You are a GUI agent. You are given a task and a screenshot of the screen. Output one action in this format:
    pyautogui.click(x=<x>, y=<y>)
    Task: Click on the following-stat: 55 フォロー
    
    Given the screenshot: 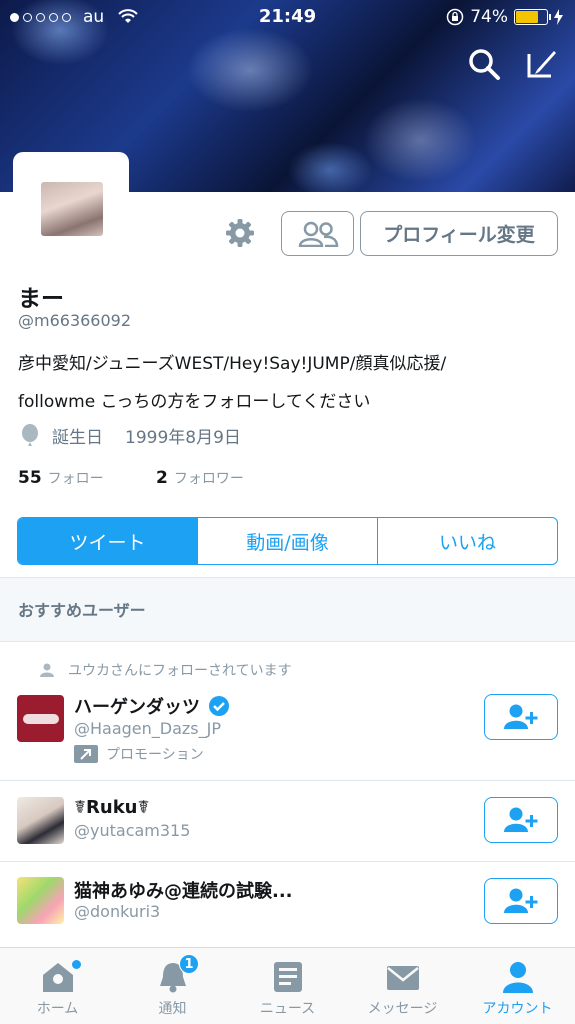 What is the action you would take?
    pyautogui.click(x=87, y=478)
    